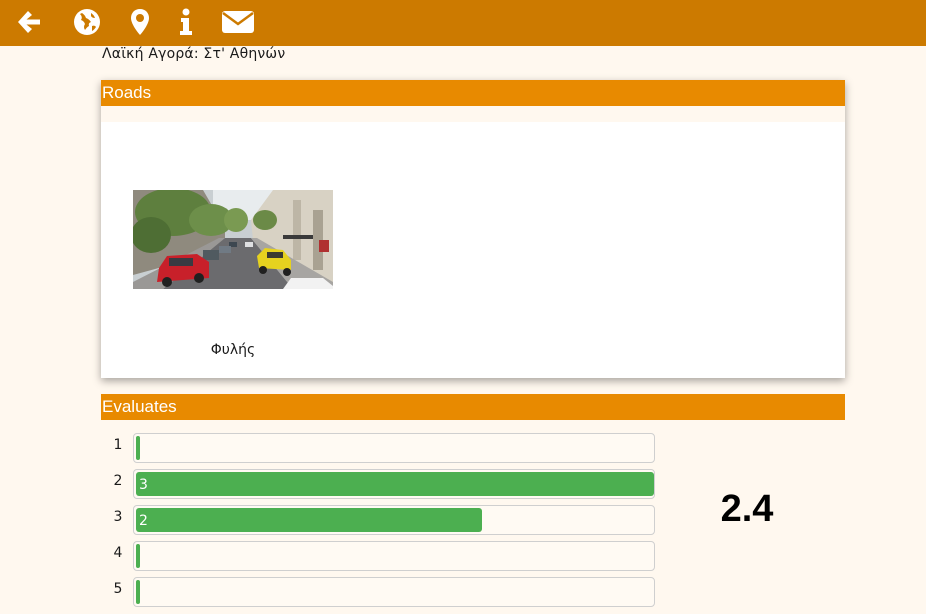 This screenshot has height=614, width=926. Describe the element at coordinates (140, 22) in the screenshot. I see `map-marker-icon` at that location.